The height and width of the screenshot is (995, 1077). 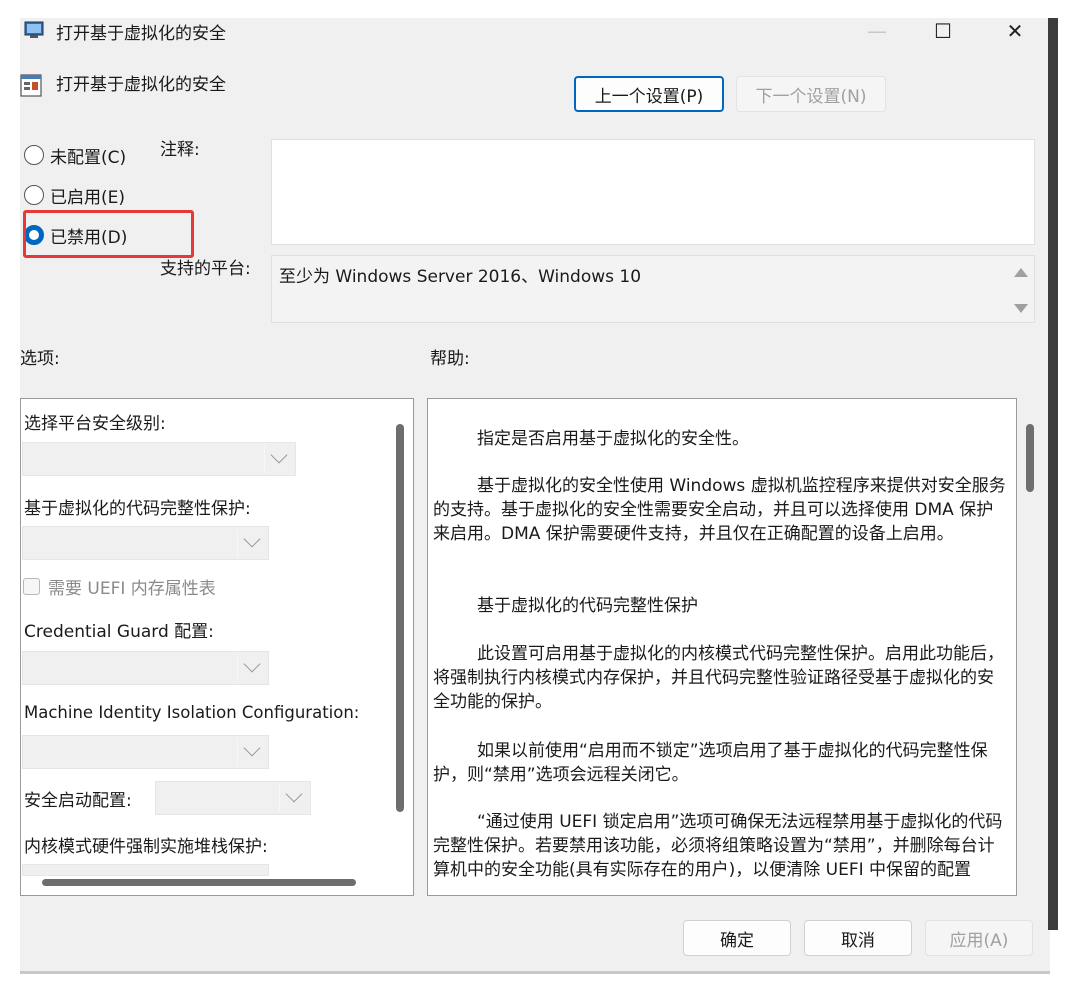 What do you see at coordinates (31, 85) in the screenshot?
I see `policy-setting-icon` at bounding box center [31, 85].